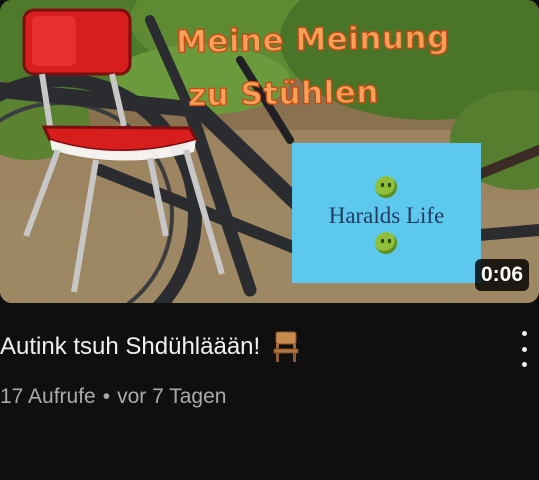 This screenshot has width=539, height=480. What do you see at coordinates (286, 346) in the screenshot?
I see `chair-icon` at bounding box center [286, 346].